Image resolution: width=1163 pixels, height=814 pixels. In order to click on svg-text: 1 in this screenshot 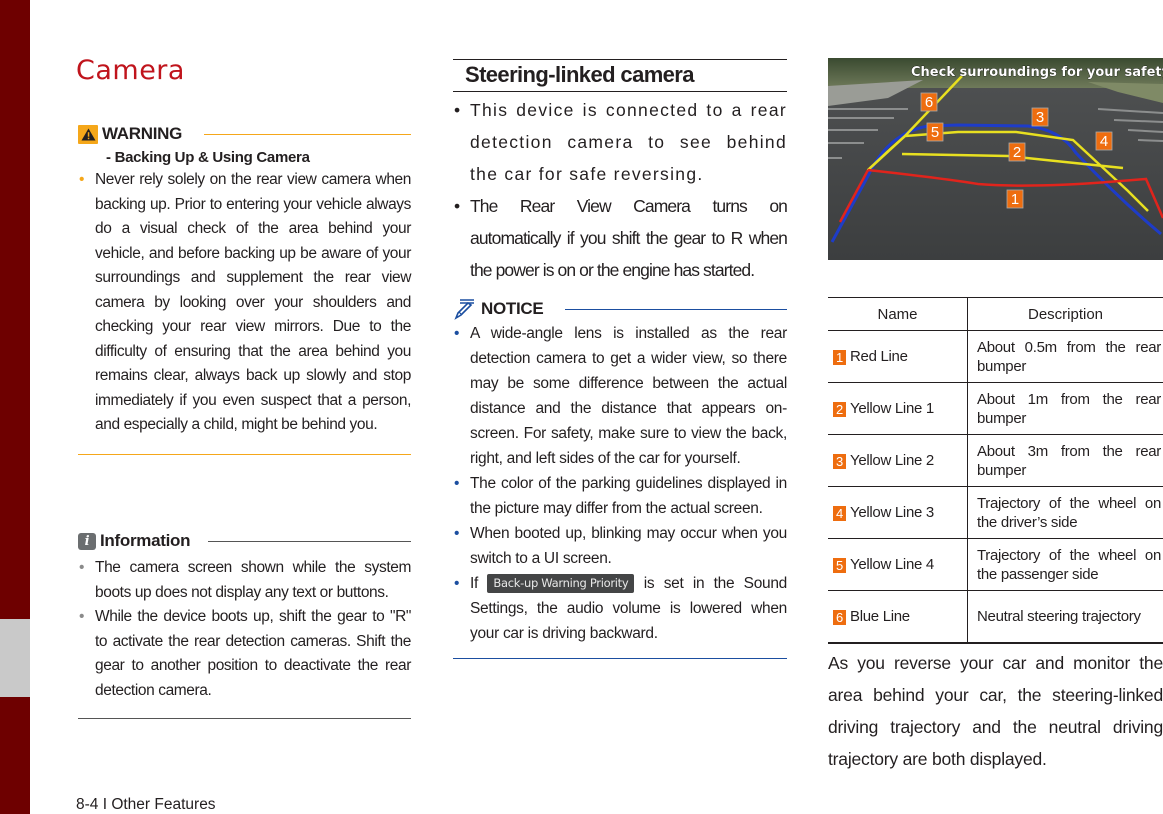, I will do `click(1015, 199)`.